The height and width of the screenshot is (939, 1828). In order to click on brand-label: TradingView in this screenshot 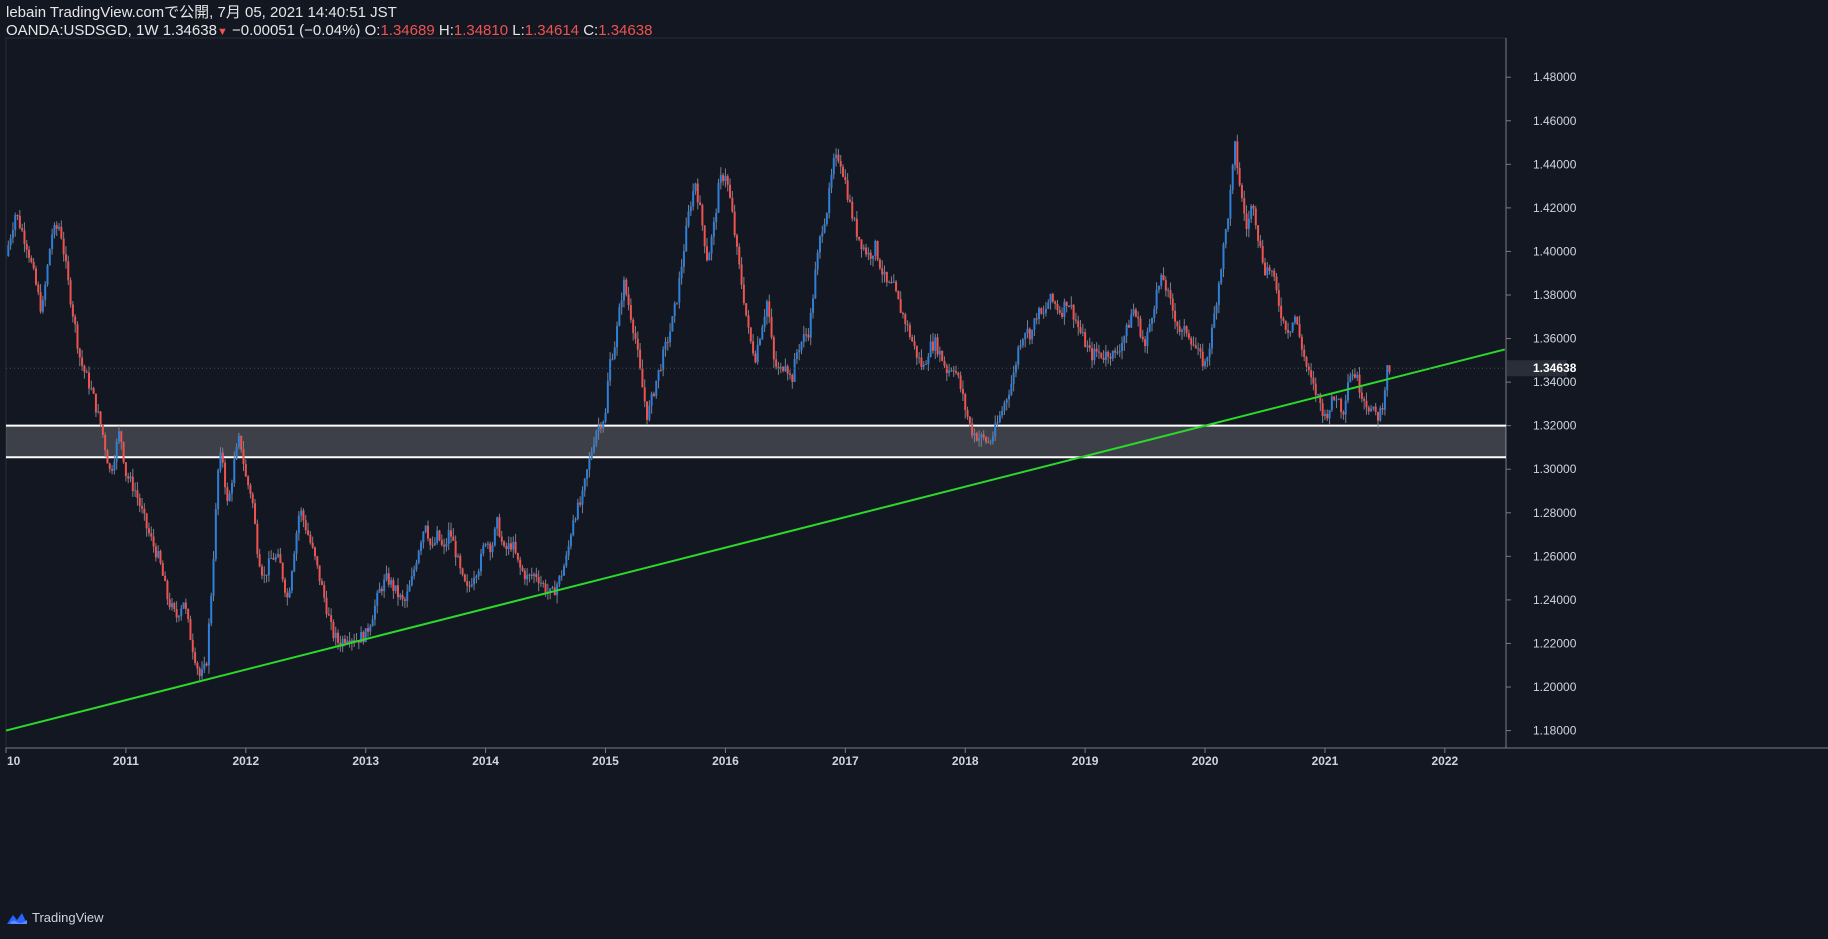, I will do `click(68, 917)`.